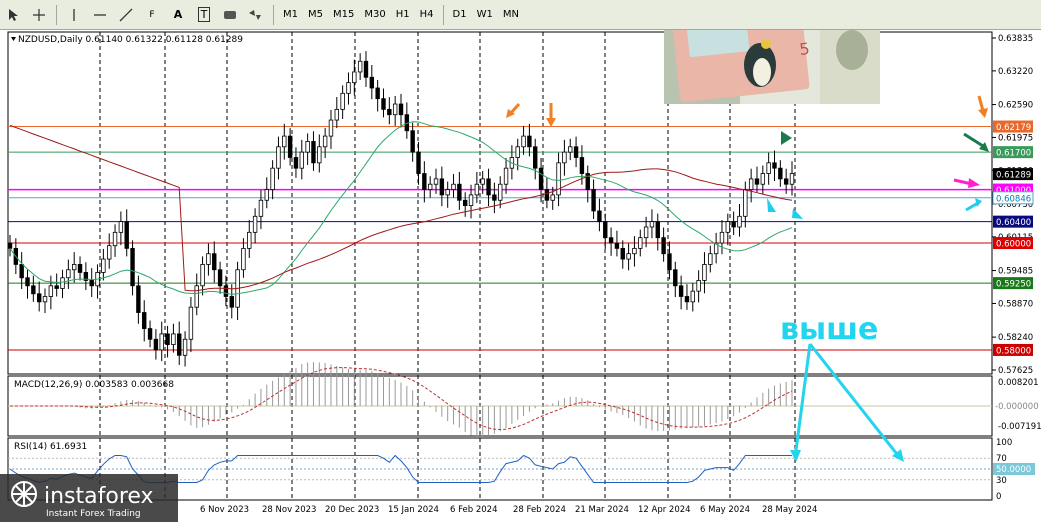 Image resolution: width=1041 pixels, height=525 pixels. What do you see at coordinates (804, 49) in the screenshot?
I see `svg-text: 5` at bounding box center [804, 49].